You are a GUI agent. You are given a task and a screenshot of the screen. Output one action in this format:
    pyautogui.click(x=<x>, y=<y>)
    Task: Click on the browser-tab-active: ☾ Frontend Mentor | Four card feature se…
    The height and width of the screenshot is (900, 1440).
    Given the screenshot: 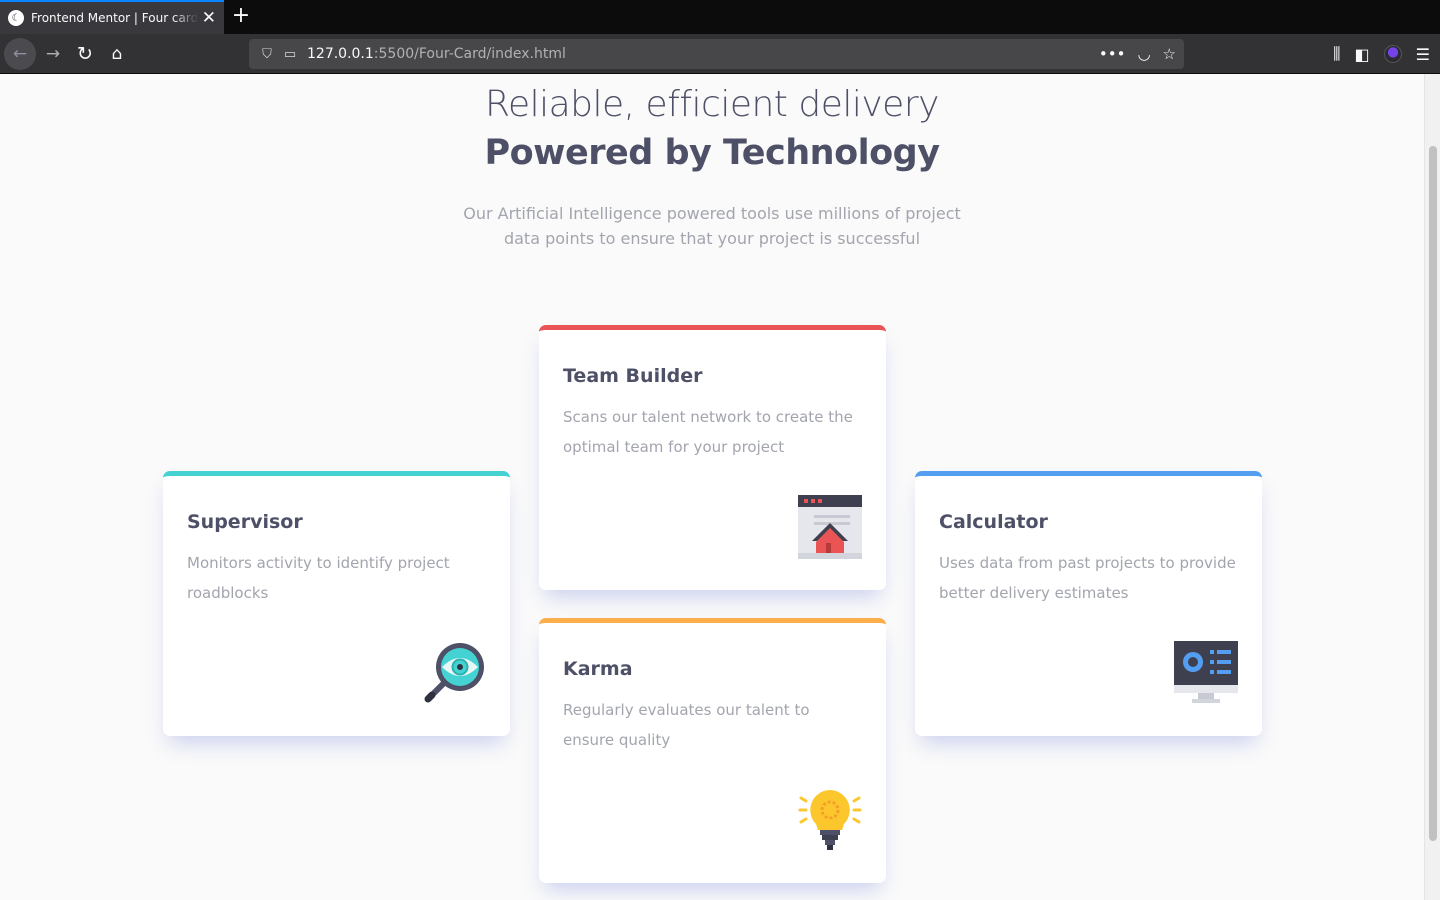 What is the action you would take?
    pyautogui.click(x=112, y=17)
    